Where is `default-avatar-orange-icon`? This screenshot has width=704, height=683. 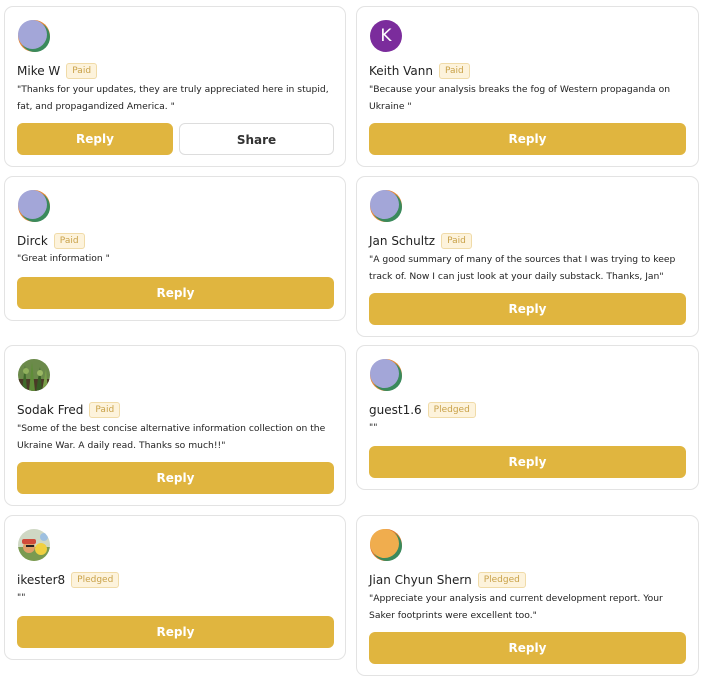
default-avatar-orange-icon is located at coordinates (386, 545).